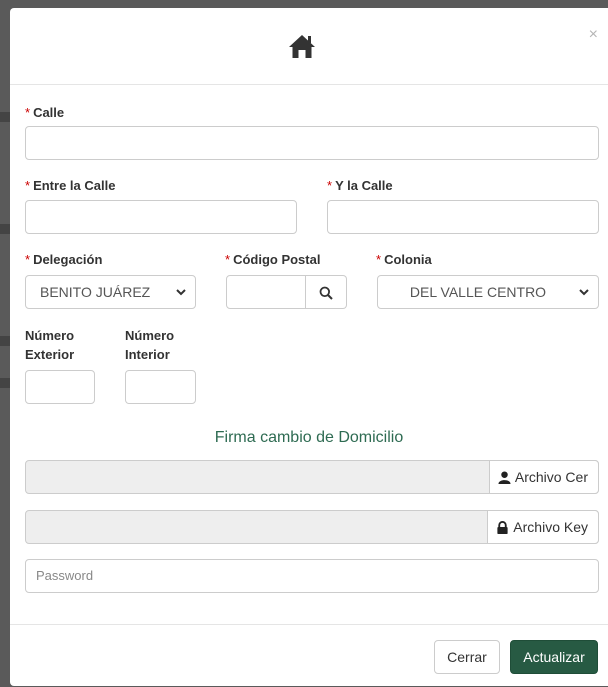  I want to click on colonia-select: DEL VALLE CENTRO, so click(488, 292).